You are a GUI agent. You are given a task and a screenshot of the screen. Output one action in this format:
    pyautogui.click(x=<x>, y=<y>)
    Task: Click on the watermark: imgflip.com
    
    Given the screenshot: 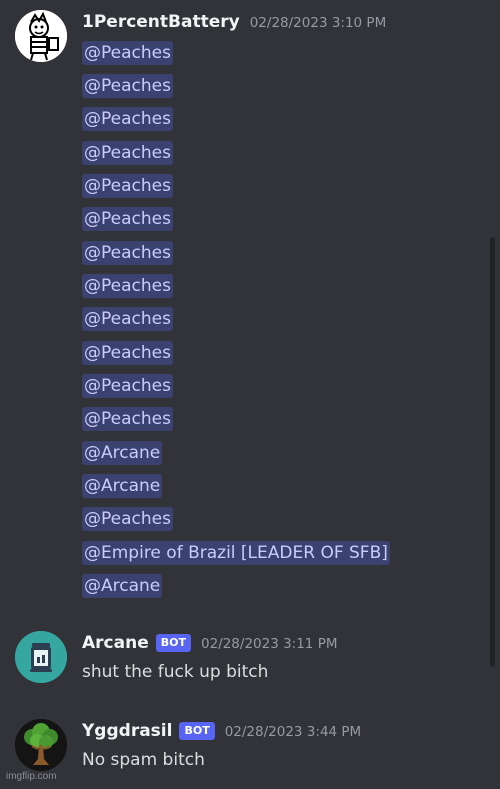 What is the action you would take?
    pyautogui.click(x=31, y=776)
    